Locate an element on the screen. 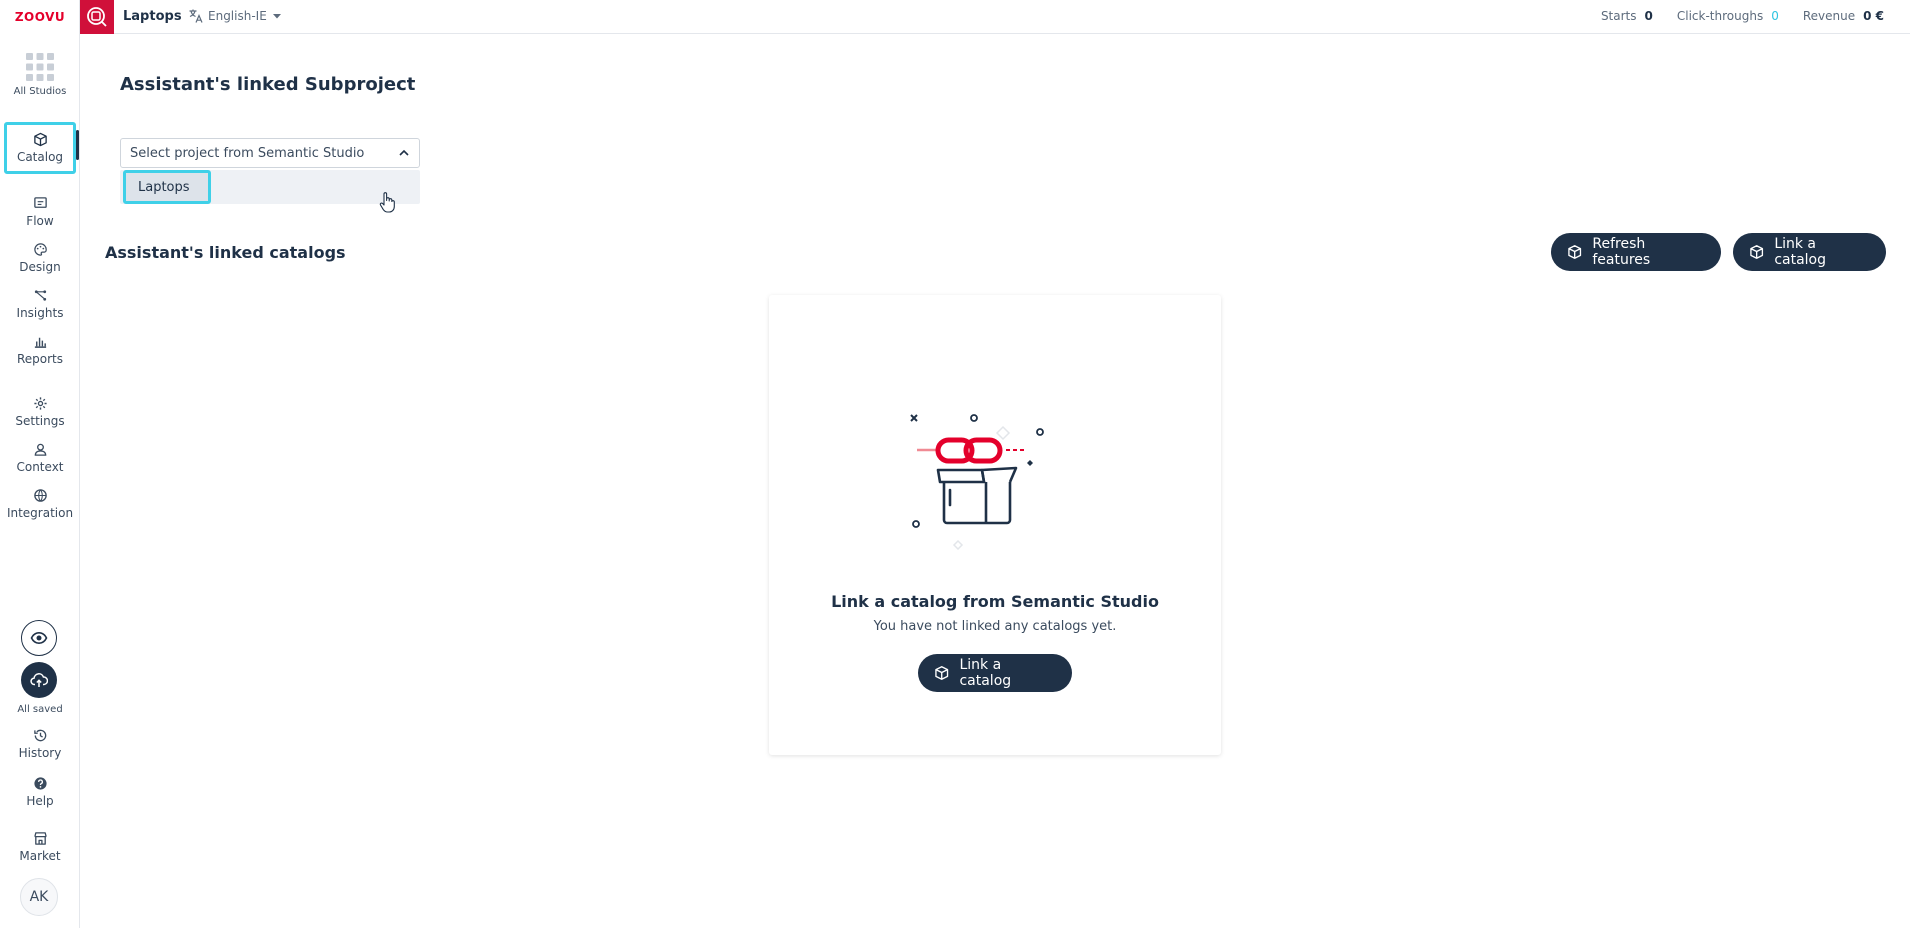  app-title: Laptops is located at coordinates (152, 16).